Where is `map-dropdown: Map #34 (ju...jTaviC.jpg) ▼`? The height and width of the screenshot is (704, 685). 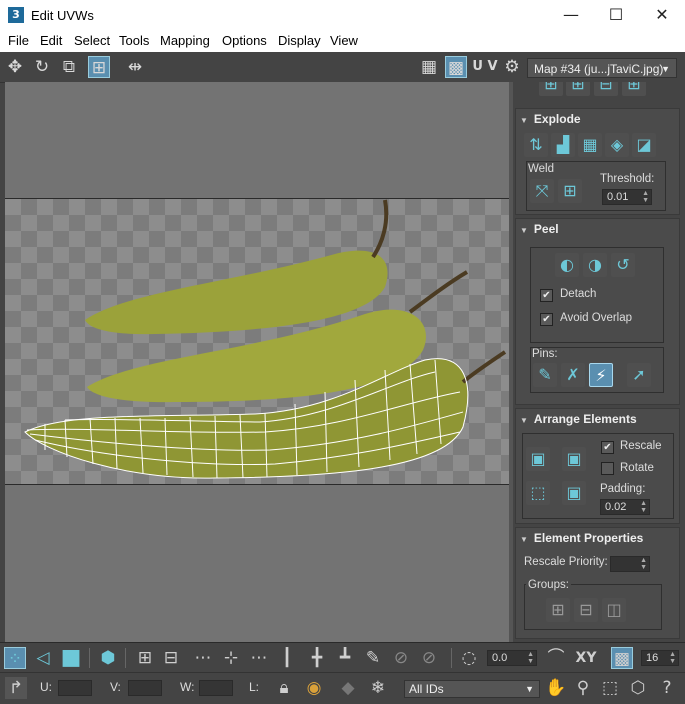
map-dropdown: Map #34 (ju...jTaviC.jpg) ▼ is located at coordinates (602, 68).